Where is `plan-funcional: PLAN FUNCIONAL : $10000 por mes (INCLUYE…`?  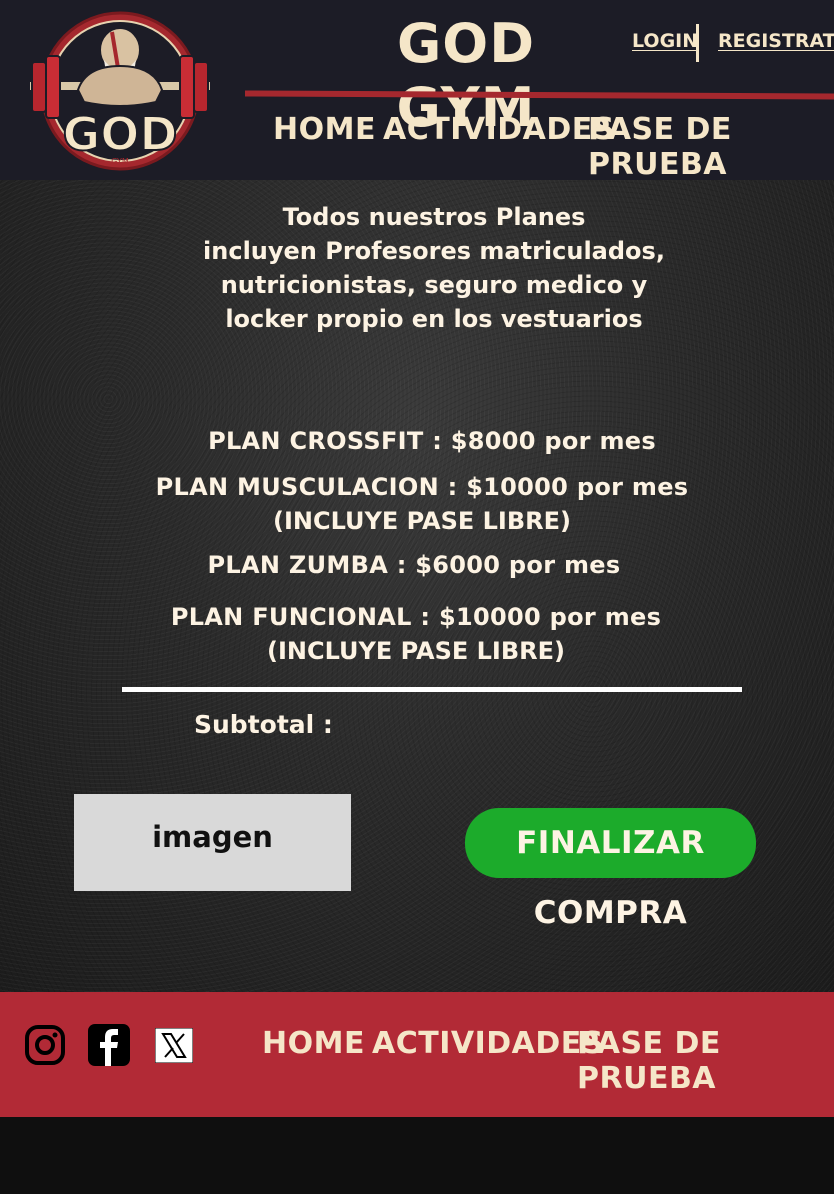
plan-funcional: PLAN FUNCIONAL : $10000 por mes (INCLUYE… is located at coordinates (416, 634).